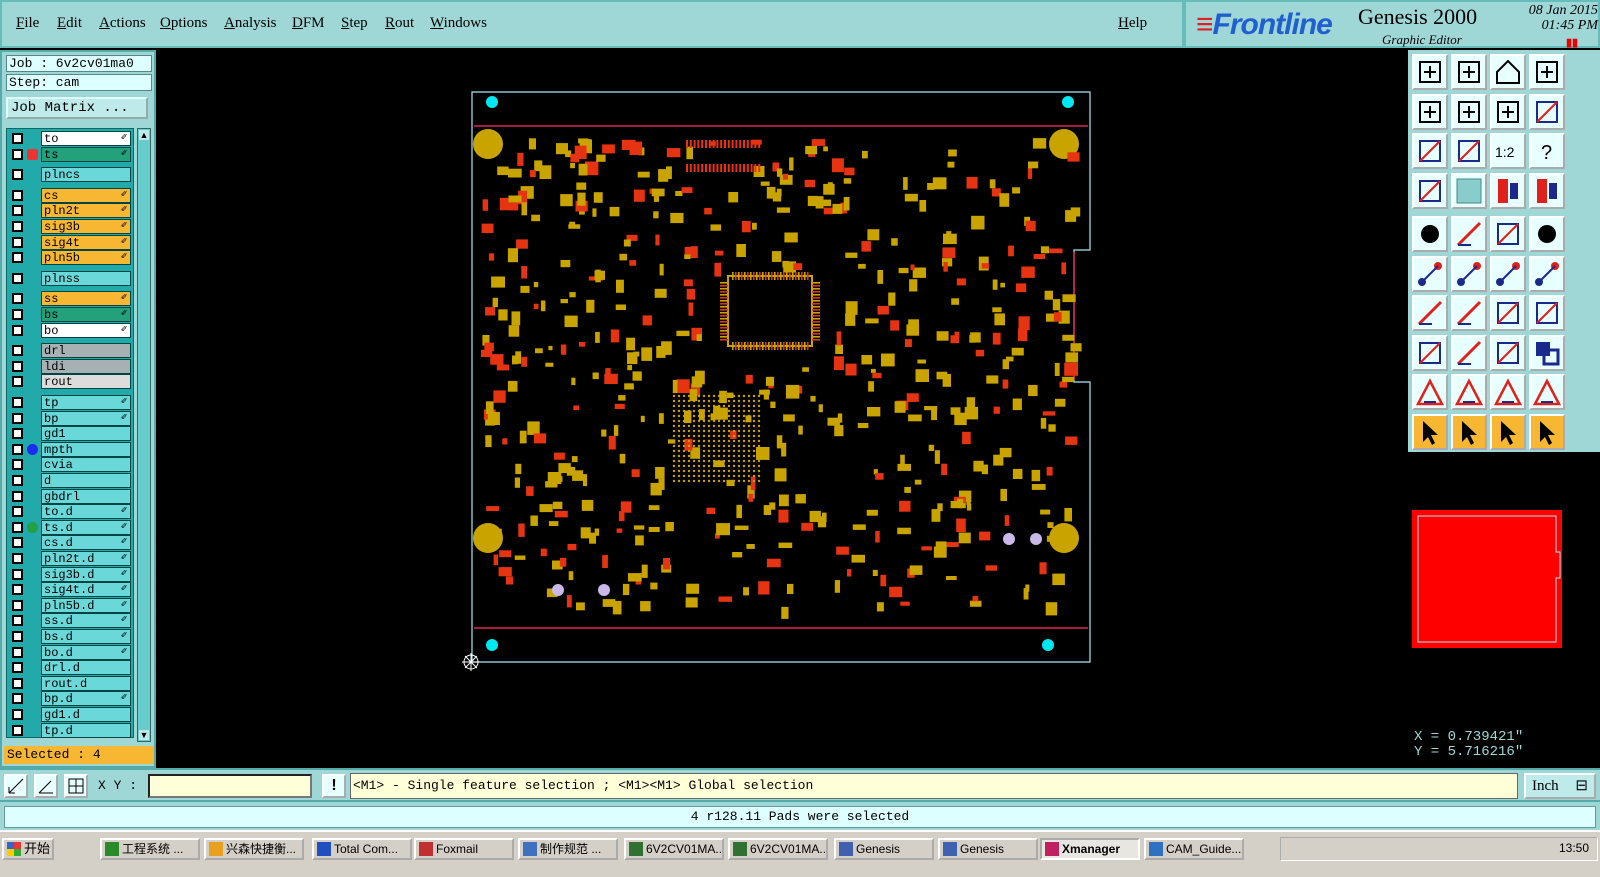 This screenshot has width=1600, height=877. I want to click on fit-all-icon, so click(1430, 151).